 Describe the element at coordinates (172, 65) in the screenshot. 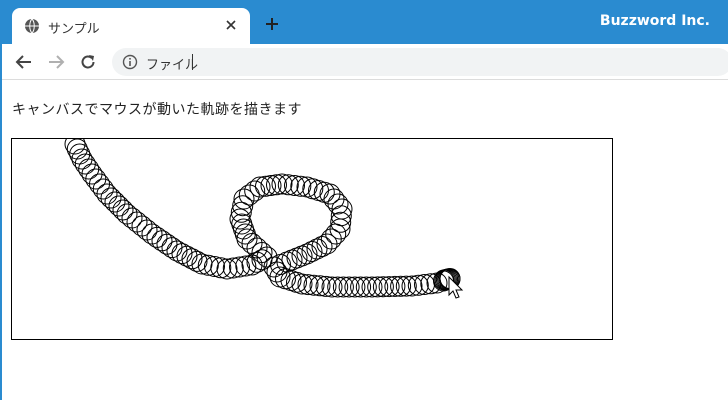

I see `address-text: ファイル` at that location.